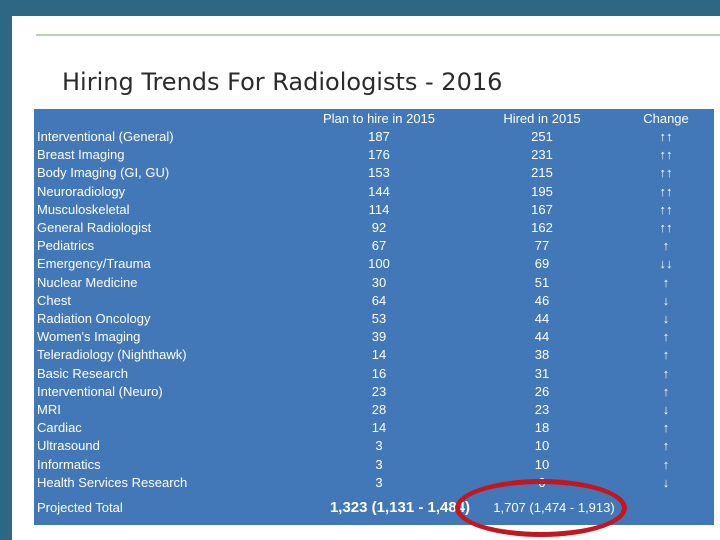 The image size is (720, 540). Describe the element at coordinates (374, 337) in the screenshot. I see `table-row: Women's Imaging 39 44 ↑` at that location.